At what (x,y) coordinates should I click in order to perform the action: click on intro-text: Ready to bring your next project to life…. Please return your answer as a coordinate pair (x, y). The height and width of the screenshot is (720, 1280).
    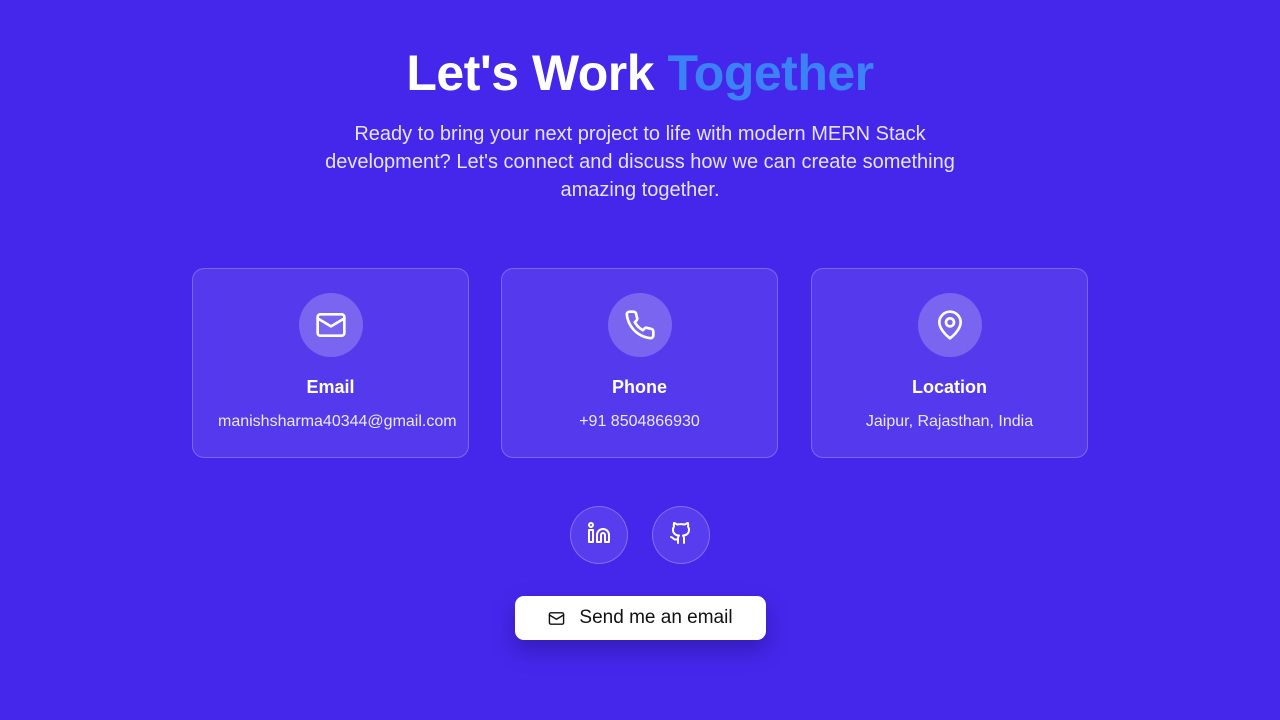
    Looking at the image, I should click on (640, 162).